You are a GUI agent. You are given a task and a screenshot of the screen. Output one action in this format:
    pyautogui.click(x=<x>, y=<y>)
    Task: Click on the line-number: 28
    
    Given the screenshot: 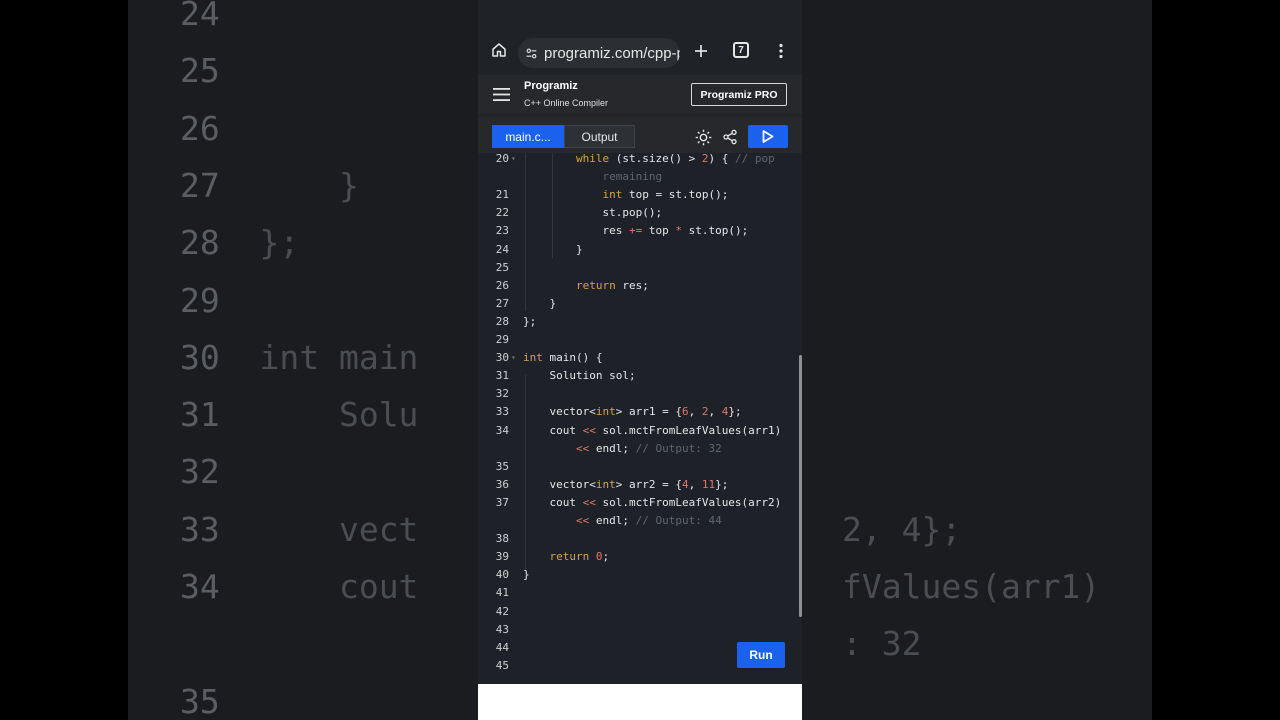 What is the action you would take?
    pyautogui.click(x=502, y=321)
    